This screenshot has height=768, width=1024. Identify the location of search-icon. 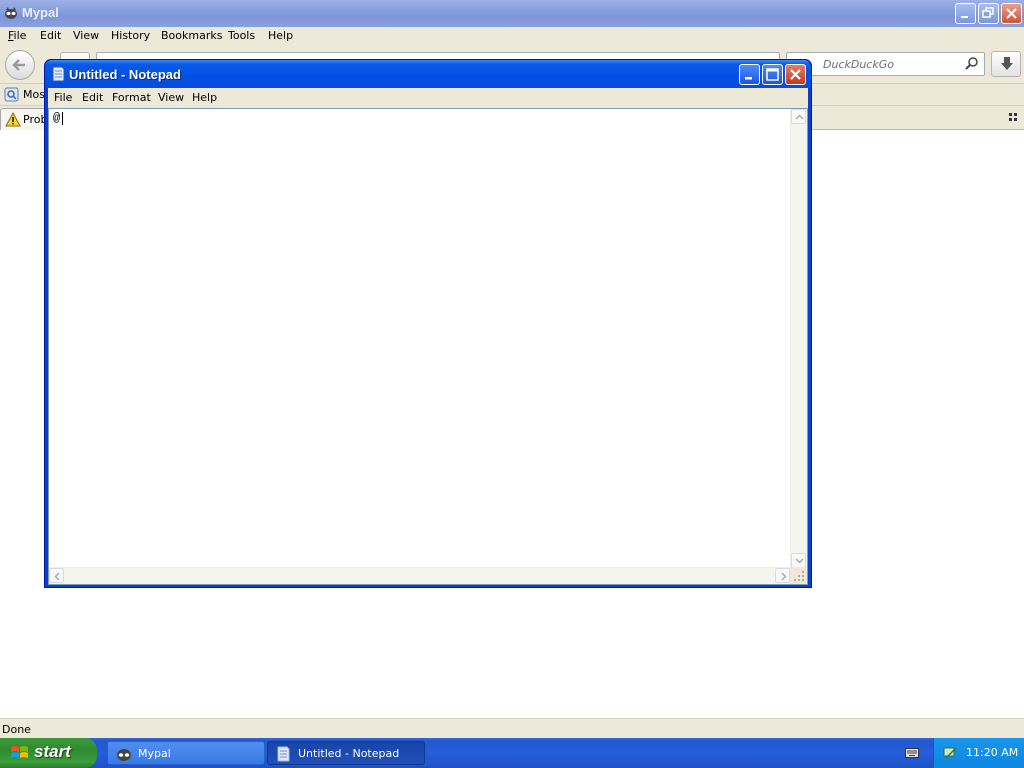
(972, 64).